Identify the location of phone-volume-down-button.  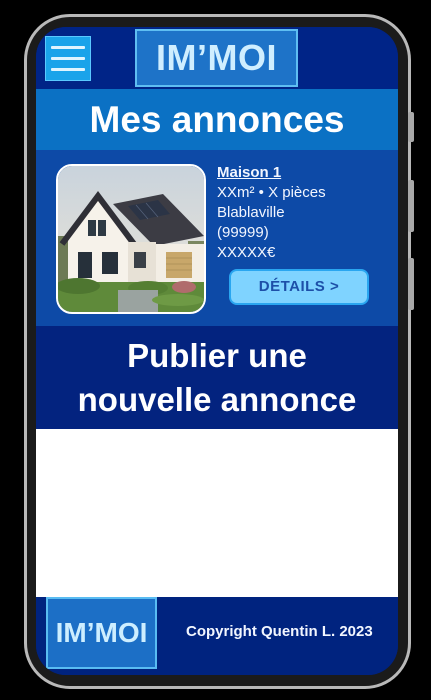
(411, 284).